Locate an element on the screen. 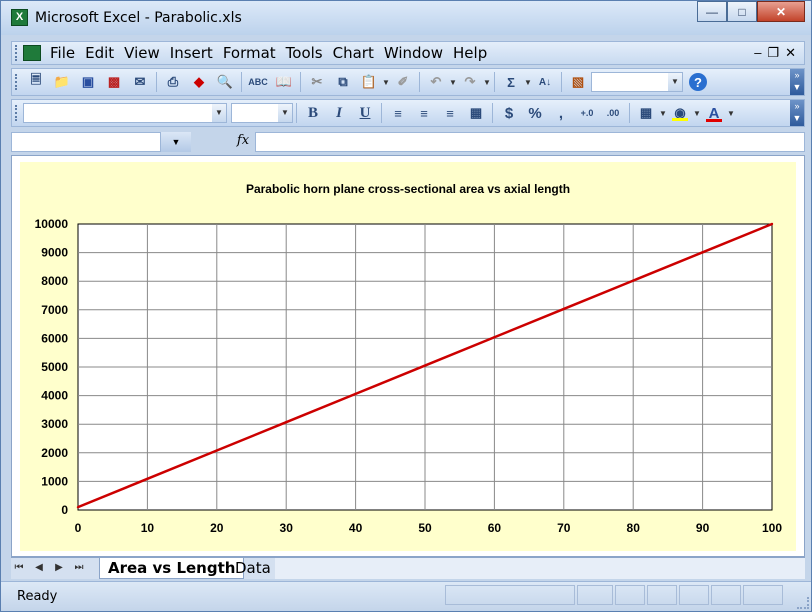 Image resolution: width=812 pixels, height=612 pixels. doc-minimize-icon: – is located at coordinates (757, 53).